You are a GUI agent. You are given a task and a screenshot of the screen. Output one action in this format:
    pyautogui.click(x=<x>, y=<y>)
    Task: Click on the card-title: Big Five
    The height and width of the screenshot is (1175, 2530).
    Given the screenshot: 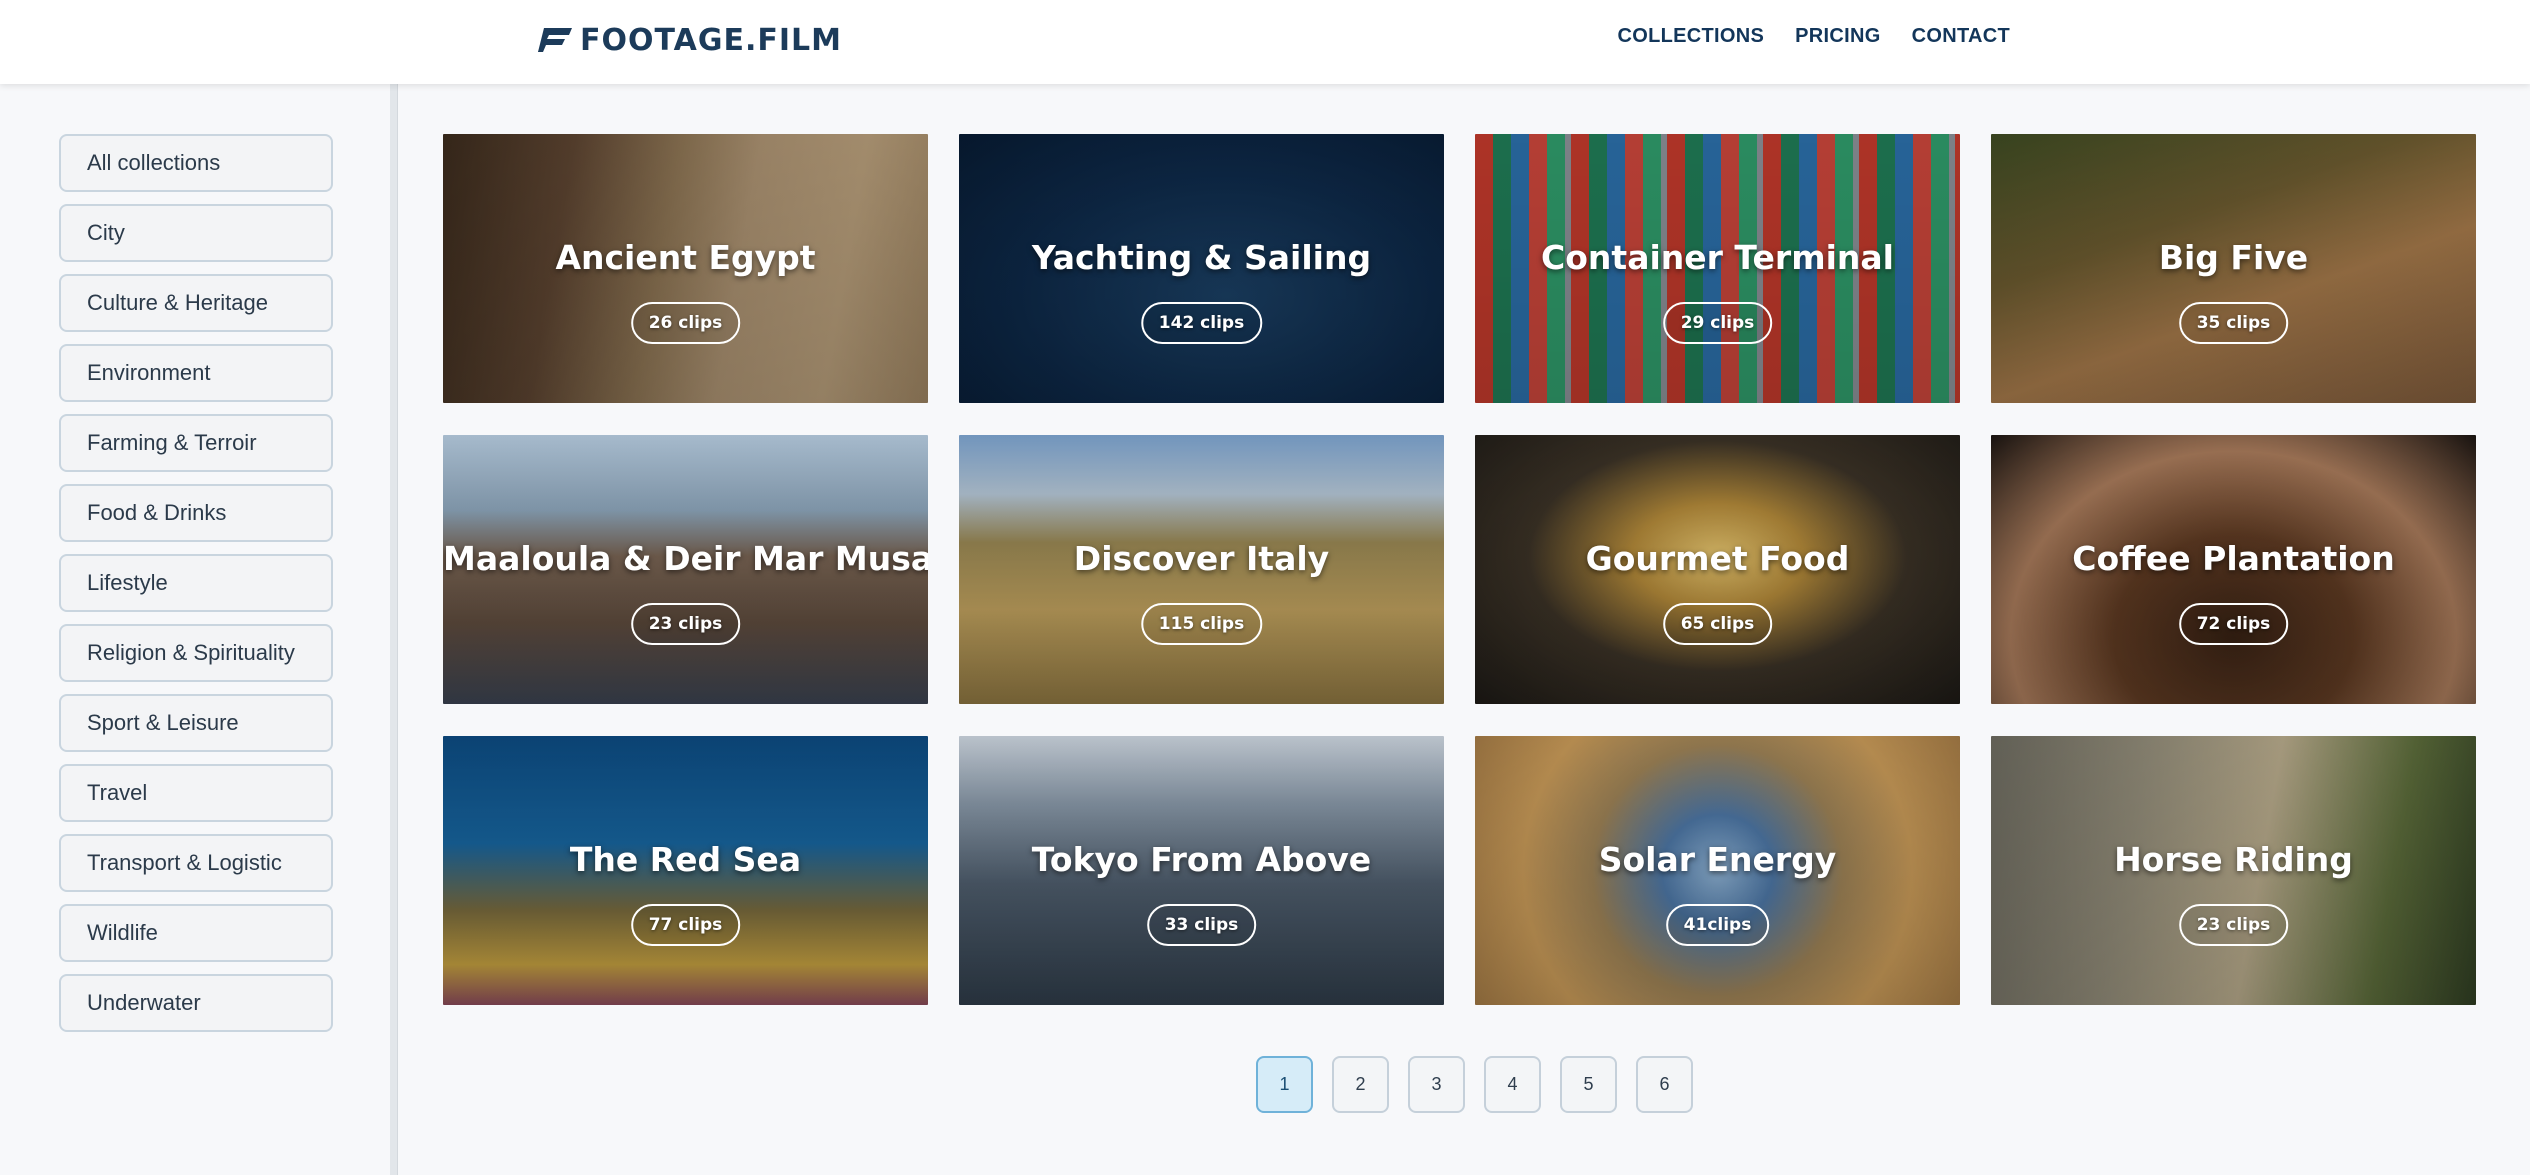 What is the action you would take?
    pyautogui.click(x=2233, y=257)
    